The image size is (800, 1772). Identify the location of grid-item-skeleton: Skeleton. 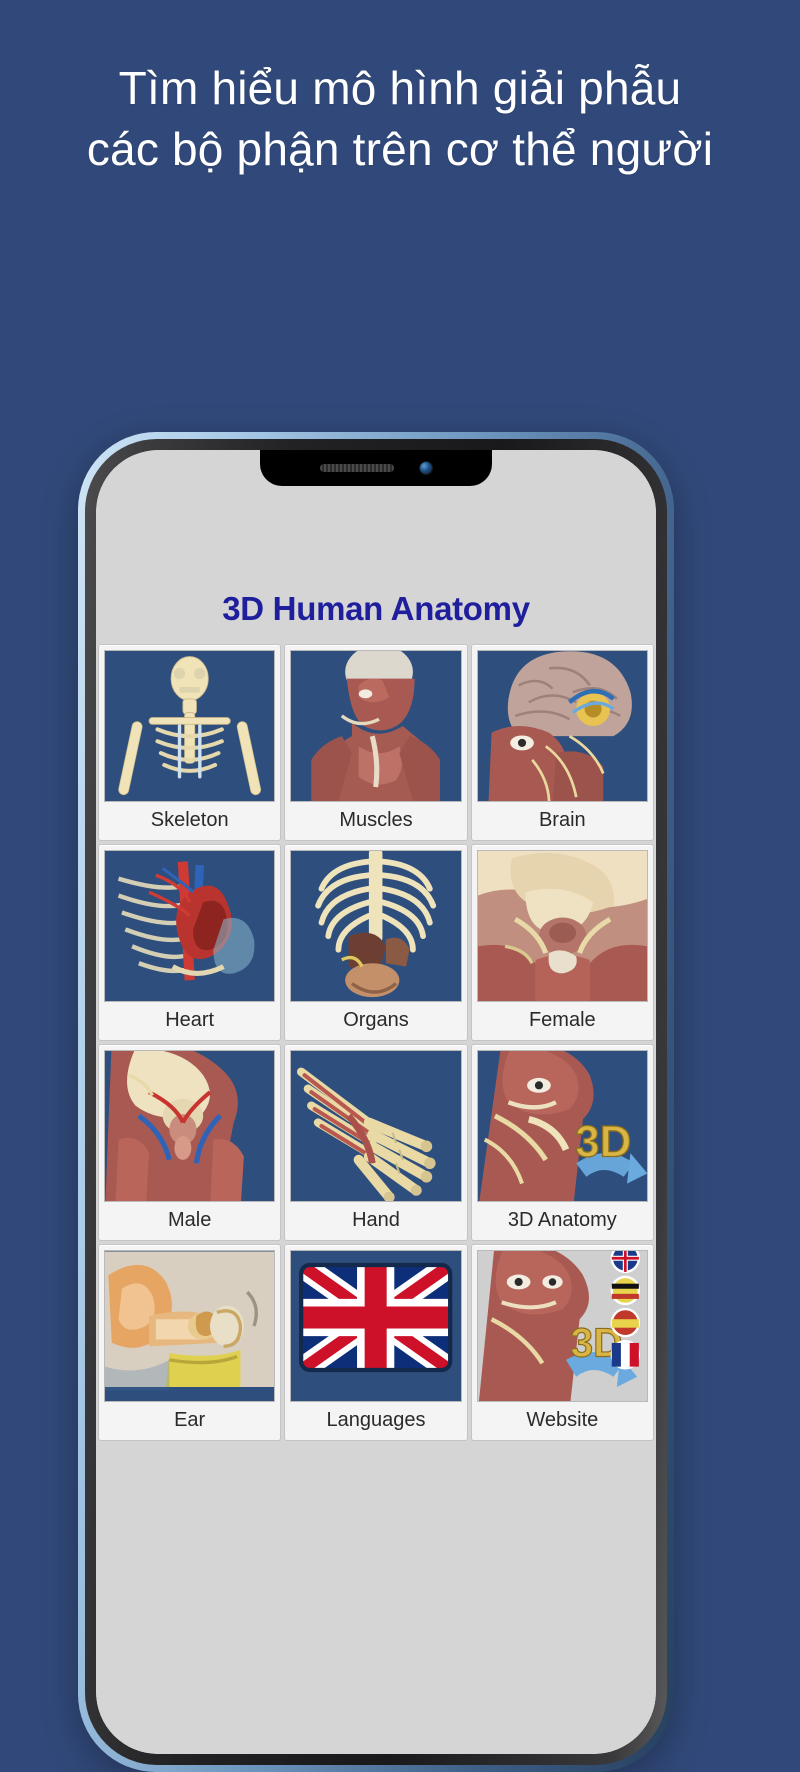
(190, 742).